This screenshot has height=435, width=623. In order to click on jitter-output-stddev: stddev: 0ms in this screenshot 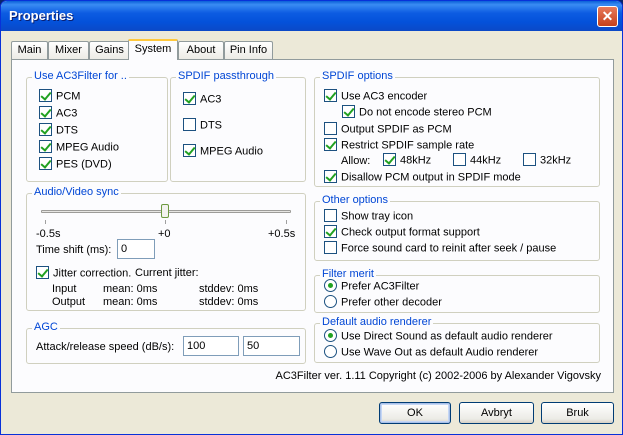, I will do `click(229, 302)`.